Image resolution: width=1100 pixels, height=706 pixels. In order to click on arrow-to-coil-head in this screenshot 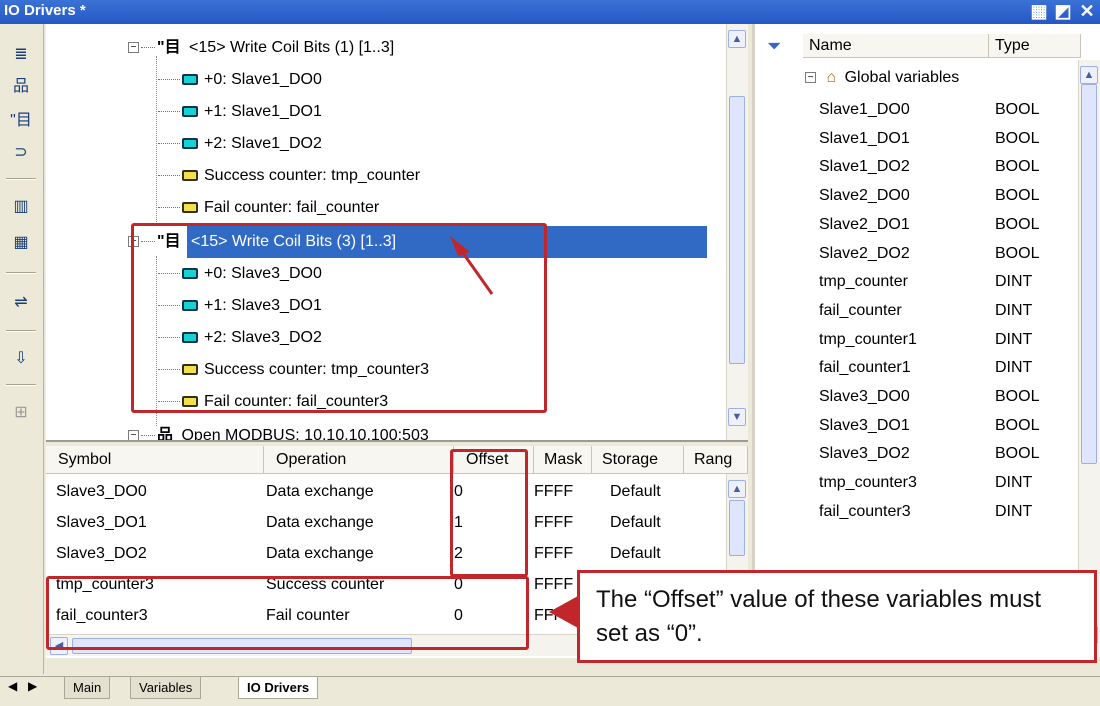, I will do `click(460, 246)`.